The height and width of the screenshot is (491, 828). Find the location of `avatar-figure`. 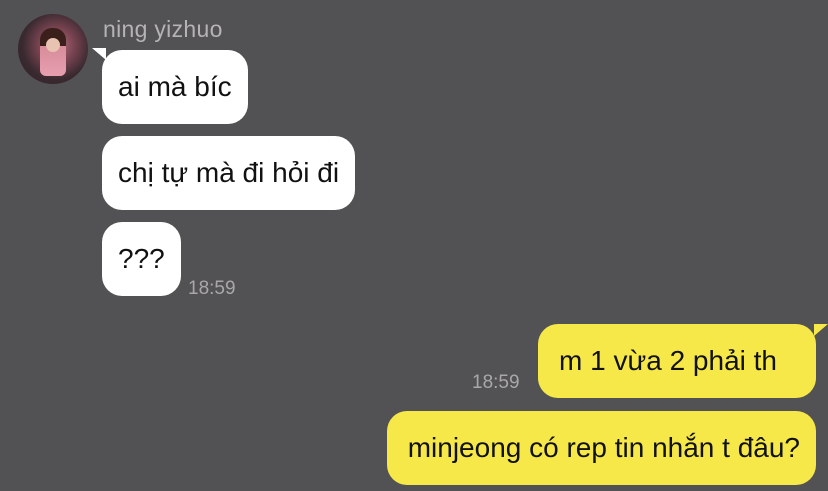

avatar-figure is located at coordinates (53, 52).